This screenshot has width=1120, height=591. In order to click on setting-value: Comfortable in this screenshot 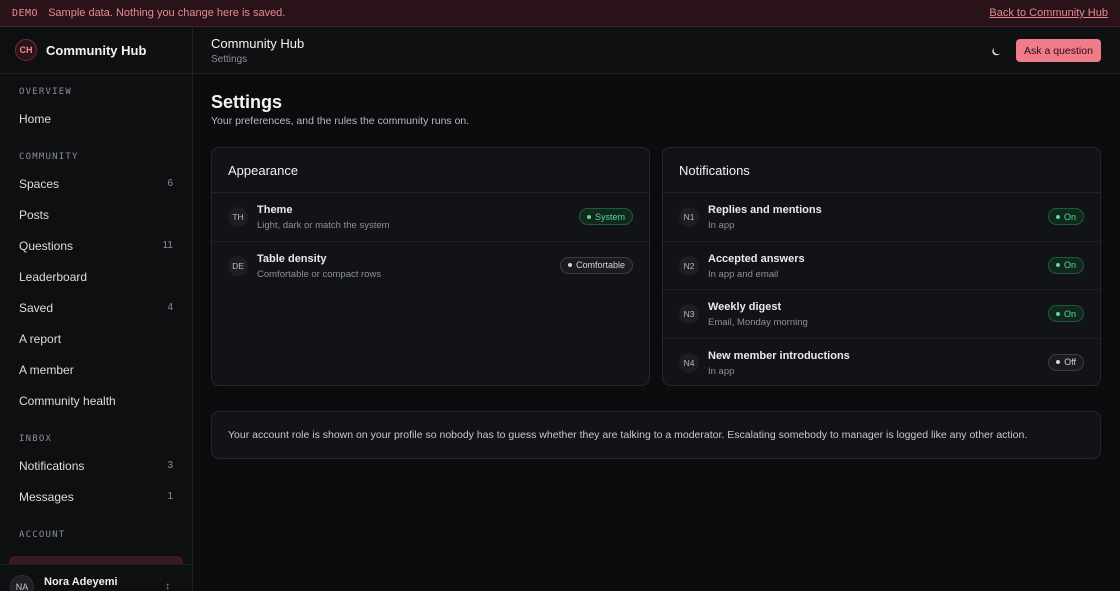, I will do `click(600, 265)`.